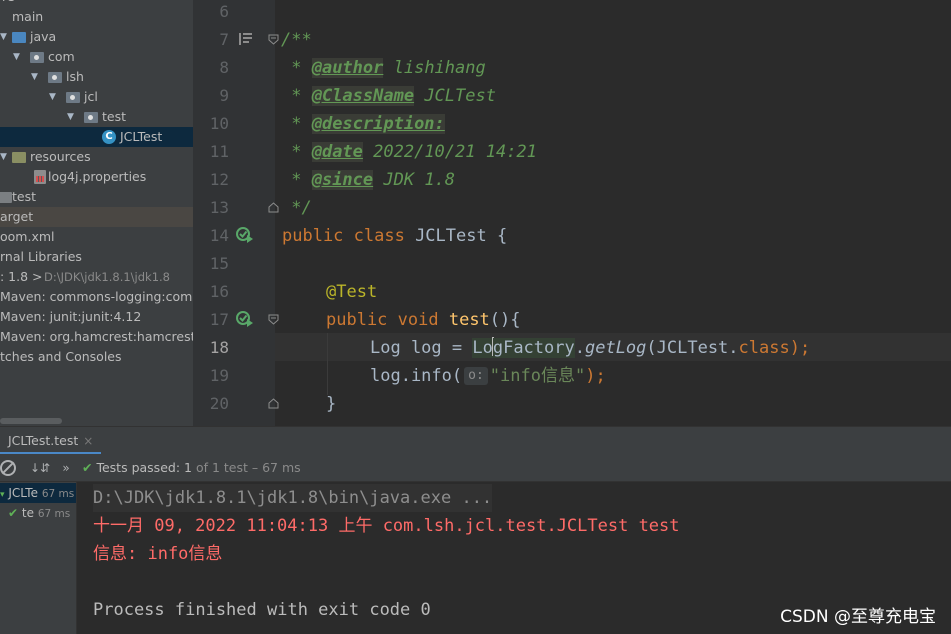 Image resolution: width=951 pixels, height=634 pixels. I want to click on parameter-hint: o:, so click(476, 376).